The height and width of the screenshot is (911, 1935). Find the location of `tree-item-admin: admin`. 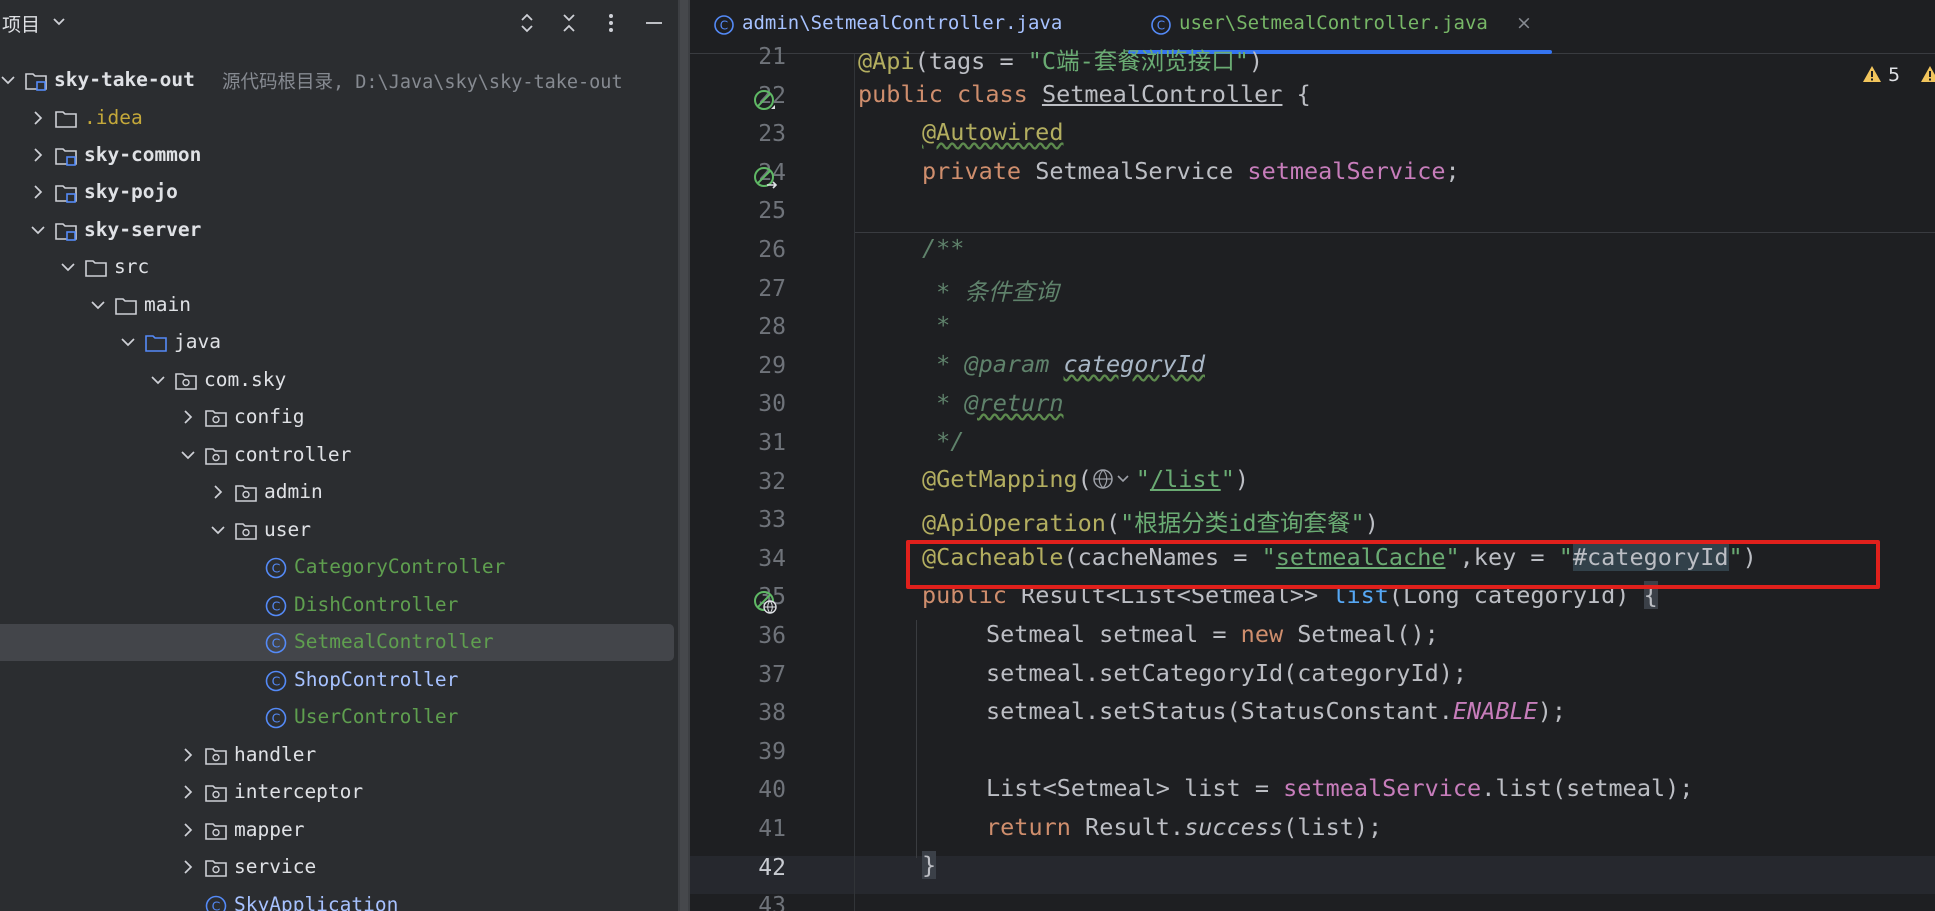

tree-item-admin: admin is located at coordinates (339, 492).